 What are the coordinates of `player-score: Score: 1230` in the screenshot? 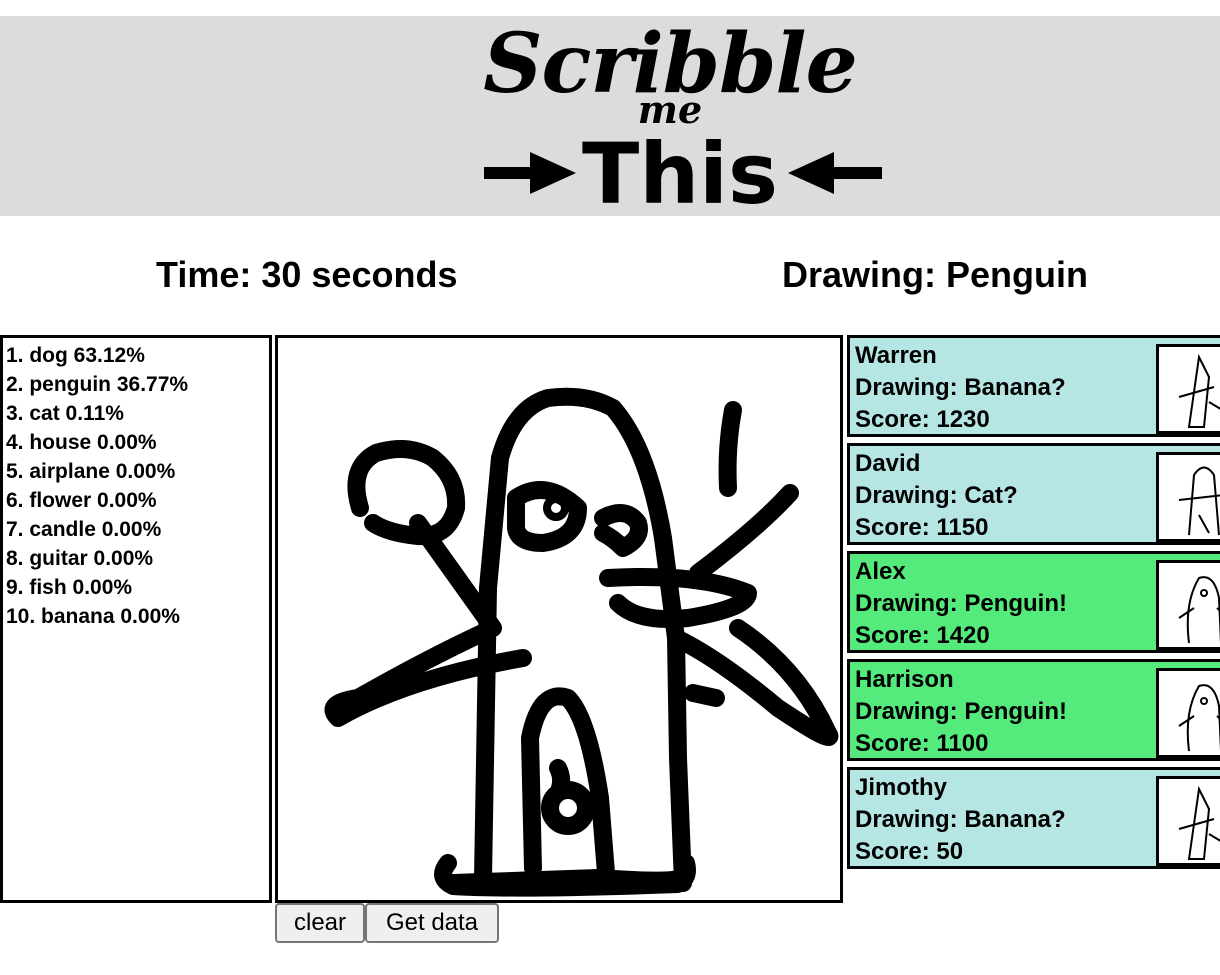 It's located at (922, 419).